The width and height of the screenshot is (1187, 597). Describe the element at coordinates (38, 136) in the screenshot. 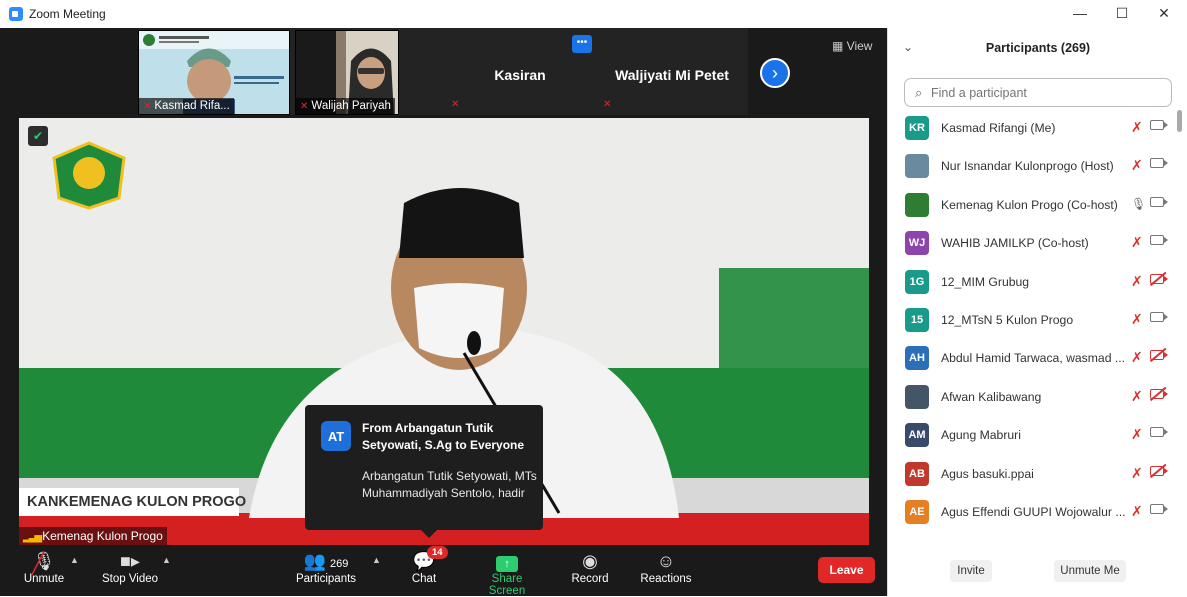

I see `security-shield-icon: ✔` at that location.